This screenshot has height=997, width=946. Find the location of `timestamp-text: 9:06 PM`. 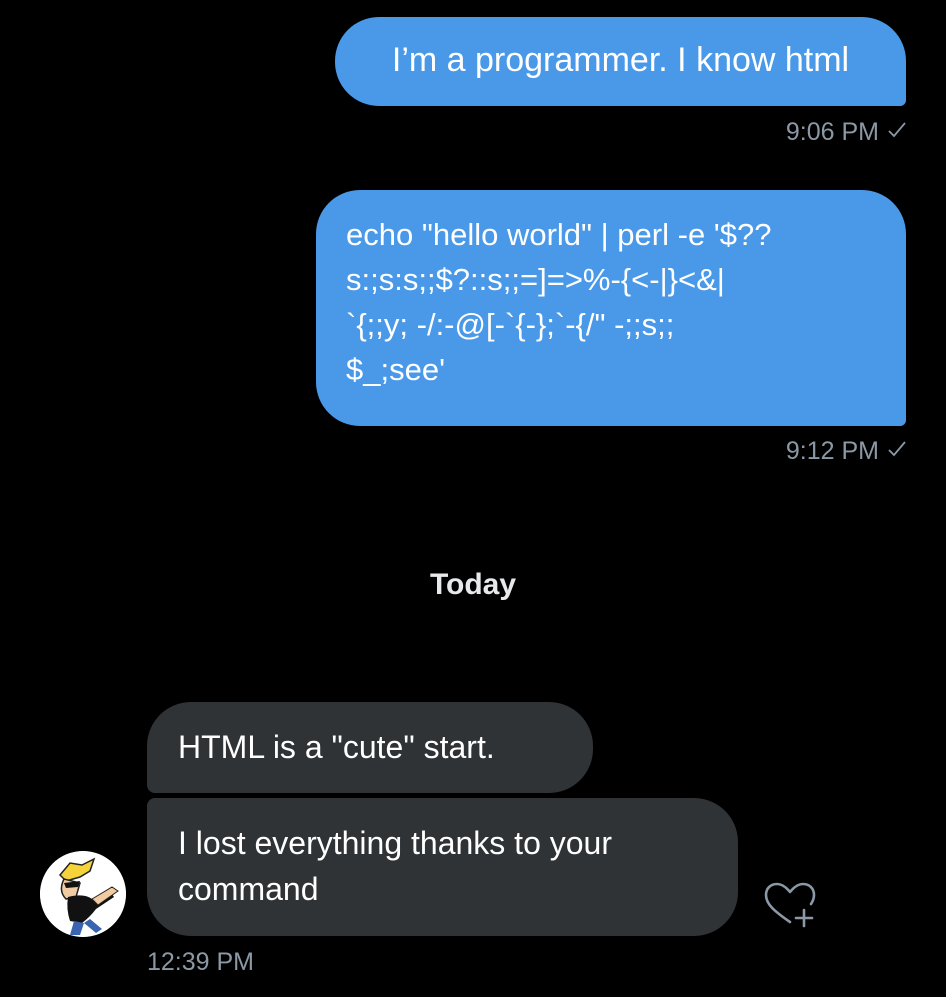

timestamp-text: 9:06 PM is located at coordinates (832, 132).